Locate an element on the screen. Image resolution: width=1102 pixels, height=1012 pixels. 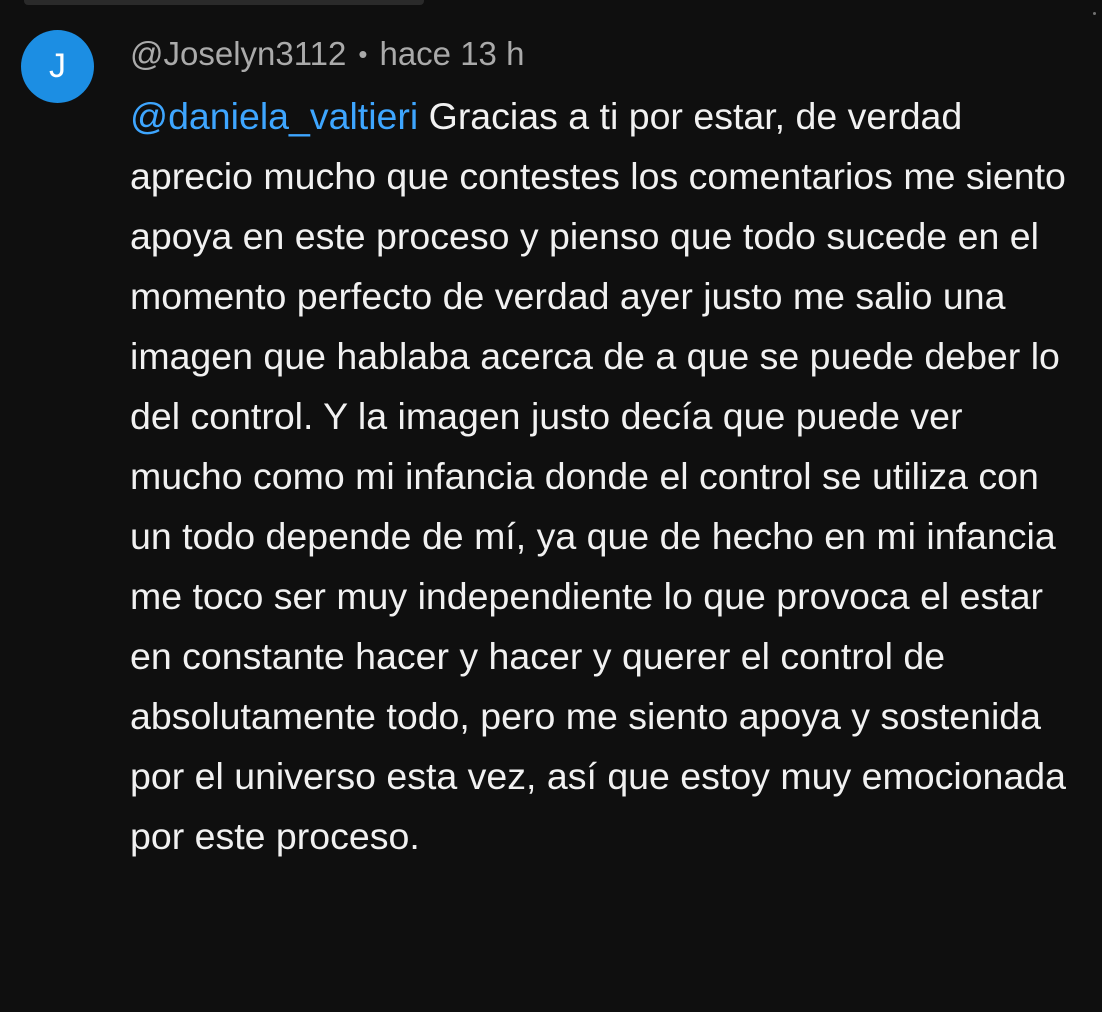
mention-link: @daniela_valtieri is located at coordinates (274, 116).